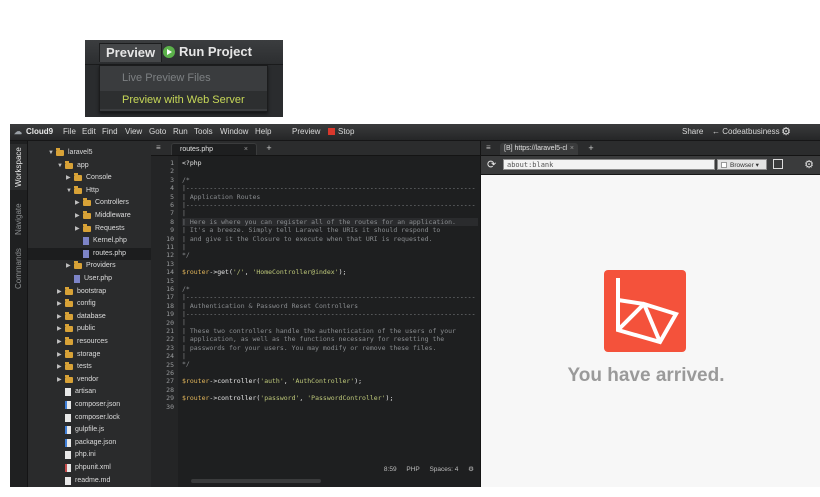  I want to click on tab-label: routes.php, so click(197, 149).